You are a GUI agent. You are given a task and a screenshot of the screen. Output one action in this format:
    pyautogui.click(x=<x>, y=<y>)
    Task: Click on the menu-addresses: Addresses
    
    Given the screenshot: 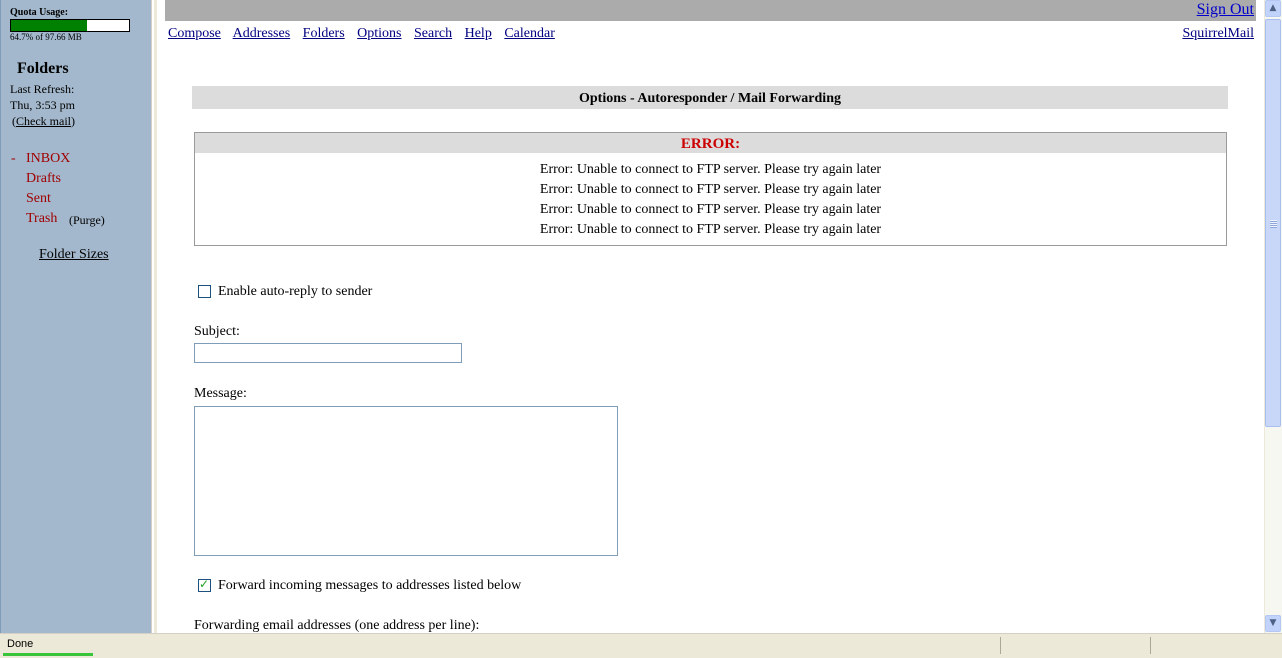 What is the action you would take?
    pyautogui.click(x=262, y=33)
    